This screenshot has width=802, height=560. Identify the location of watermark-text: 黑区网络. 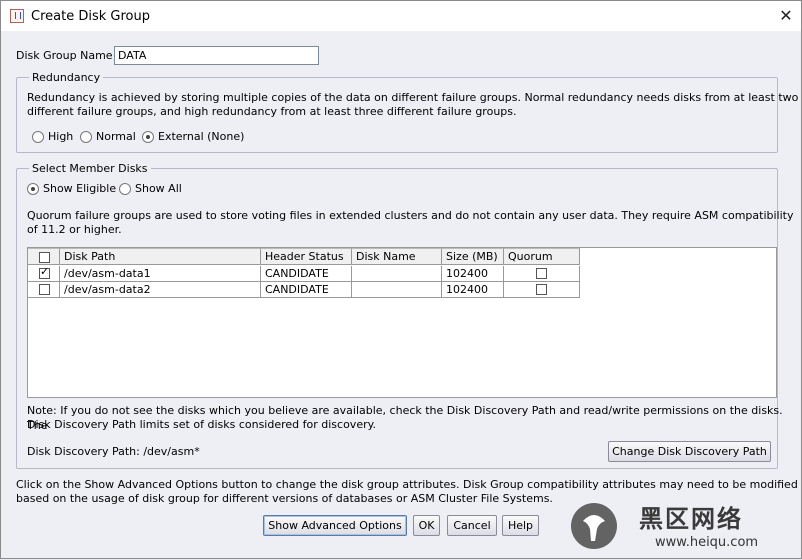
(691, 519).